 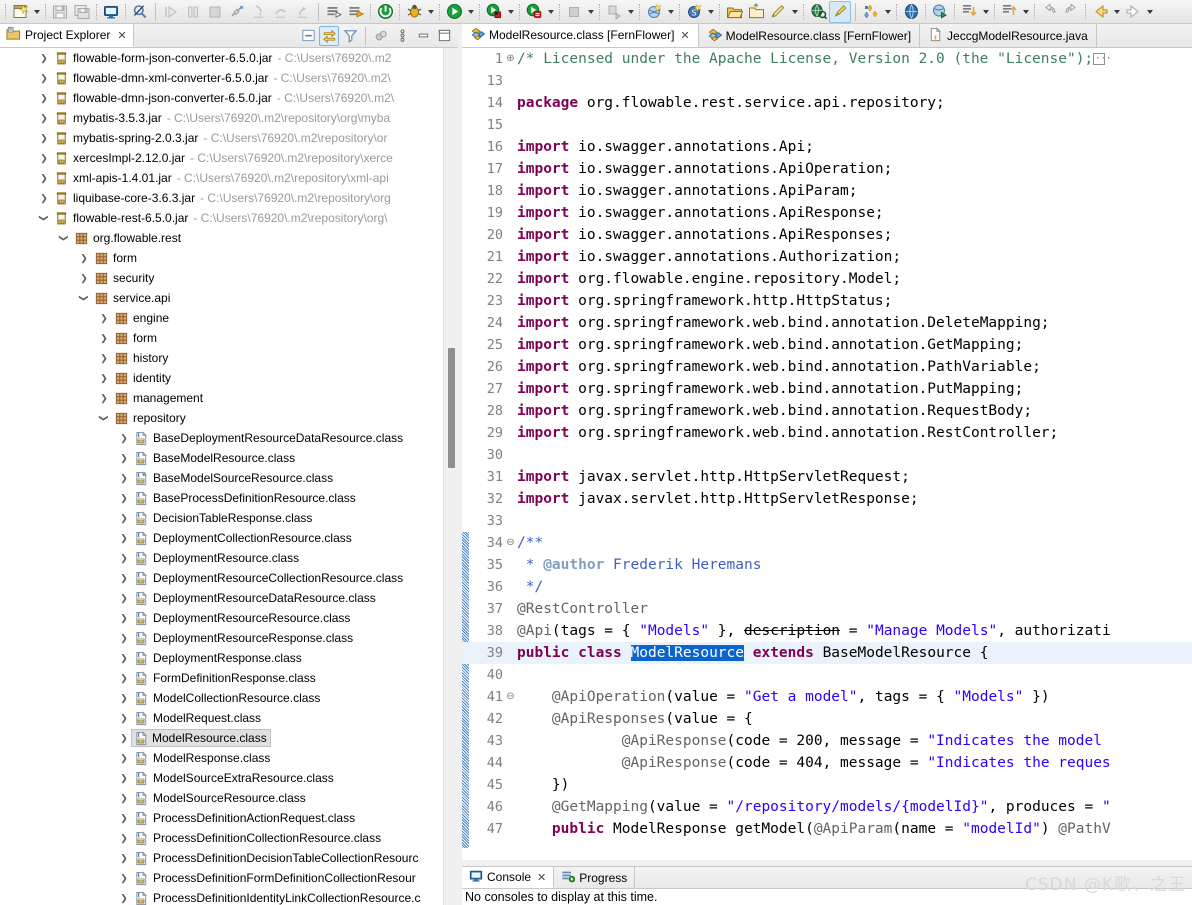 I want to click on collapsed-region-icon, so click(x=1102, y=59).